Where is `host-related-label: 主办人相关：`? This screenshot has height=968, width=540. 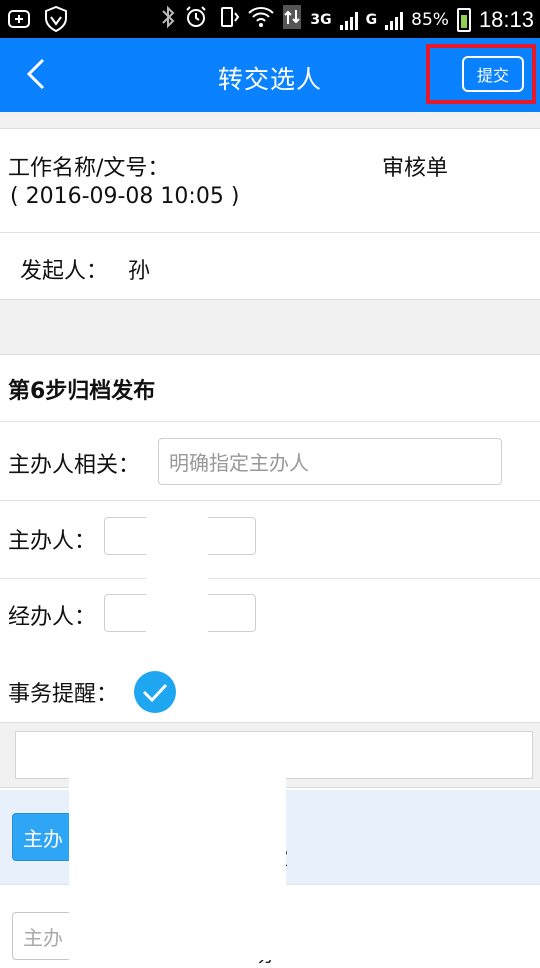
host-related-label: 主办人相关： is located at coordinates (74, 465).